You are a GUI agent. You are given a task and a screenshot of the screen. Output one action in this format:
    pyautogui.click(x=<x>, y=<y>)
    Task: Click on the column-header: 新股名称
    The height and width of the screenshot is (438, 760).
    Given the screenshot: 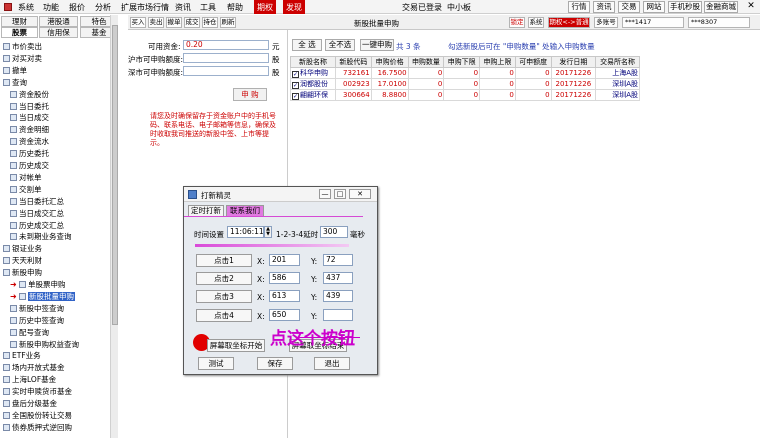 What is the action you would take?
    pyautogui.click(x=313, y=62)
    